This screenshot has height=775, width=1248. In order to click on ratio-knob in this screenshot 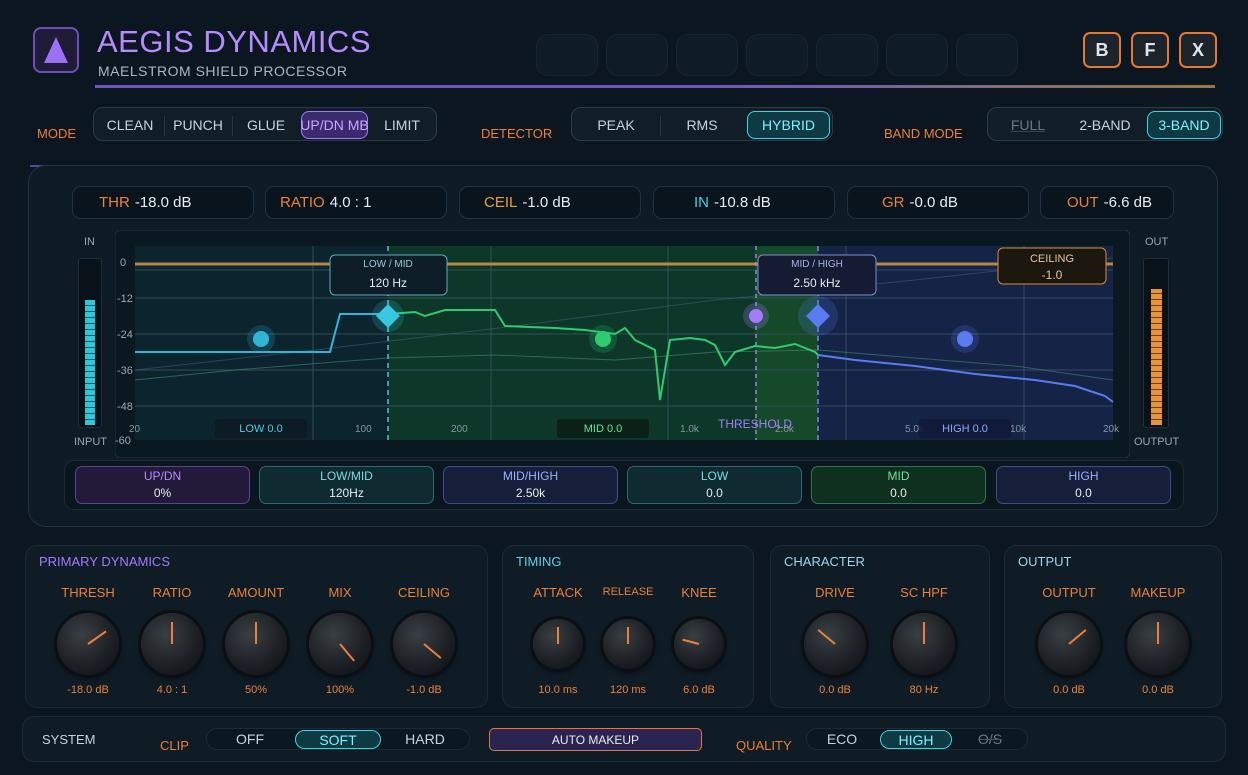, I will do `click(172, 644)`.